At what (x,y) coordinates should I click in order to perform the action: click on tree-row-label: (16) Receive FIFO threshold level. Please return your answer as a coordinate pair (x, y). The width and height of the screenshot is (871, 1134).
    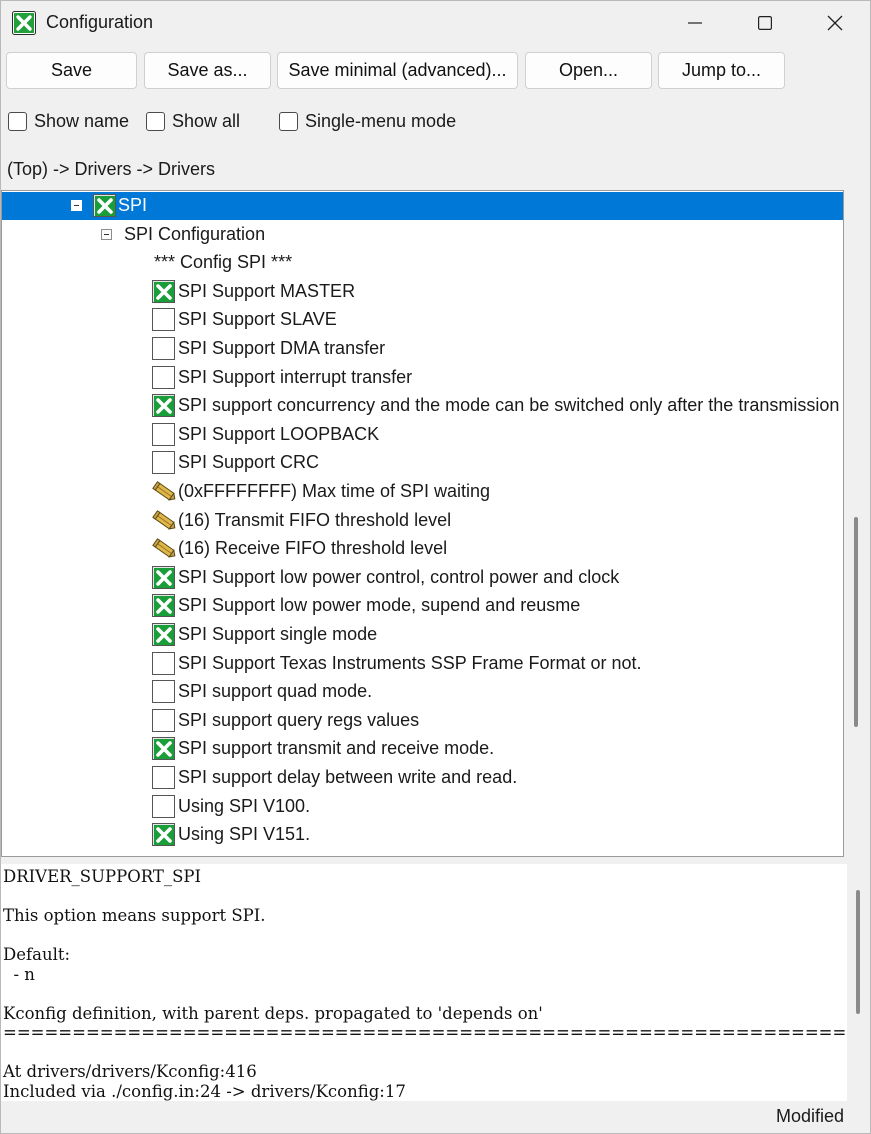
    Looking at the image, I should click on (313, 548).